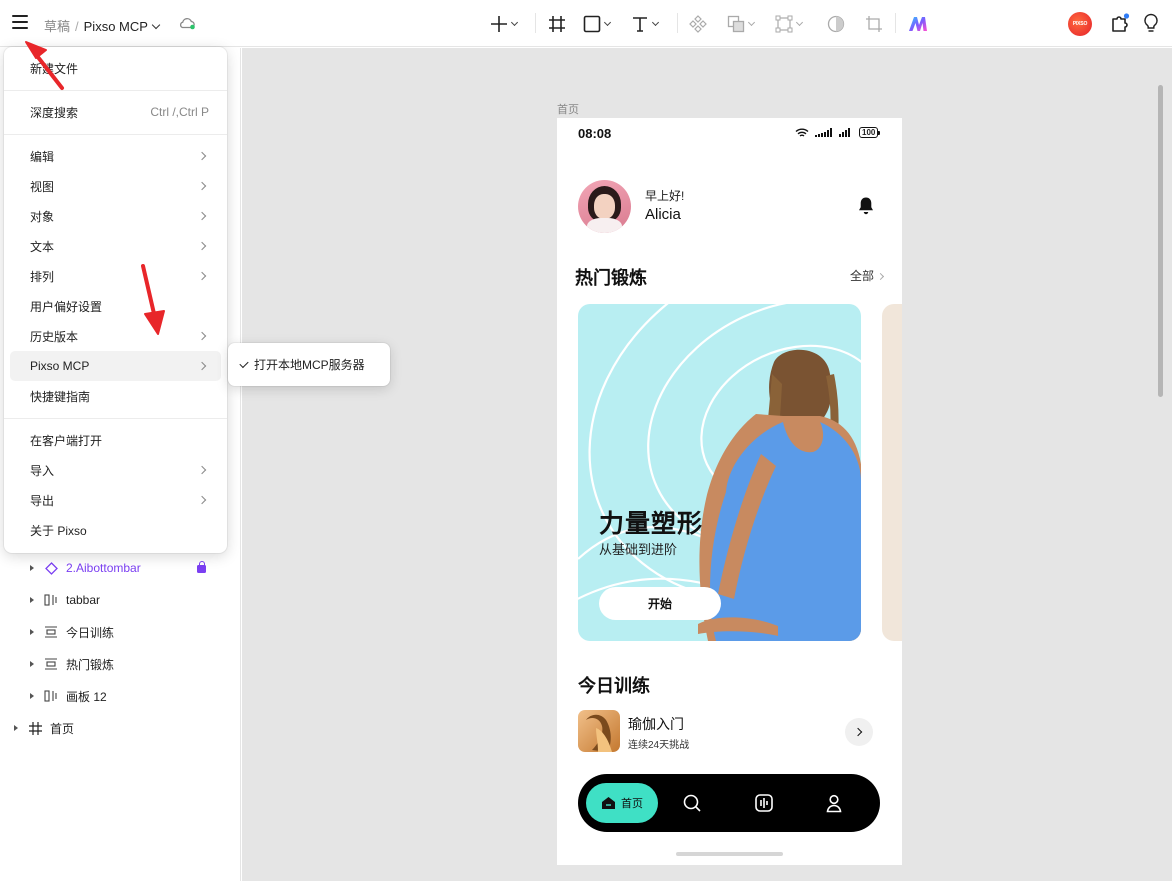 The height and width of the screenshot is (881, 1172). Describe the element at coordinates (68, 696) in the screenshot. I see `layer-row: 画板 12` at that location.